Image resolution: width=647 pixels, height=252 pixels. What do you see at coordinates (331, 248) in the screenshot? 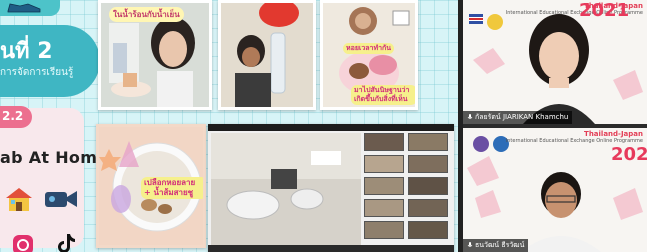
I see `nested-screen-taskbar` at bounding box center [331, 248].